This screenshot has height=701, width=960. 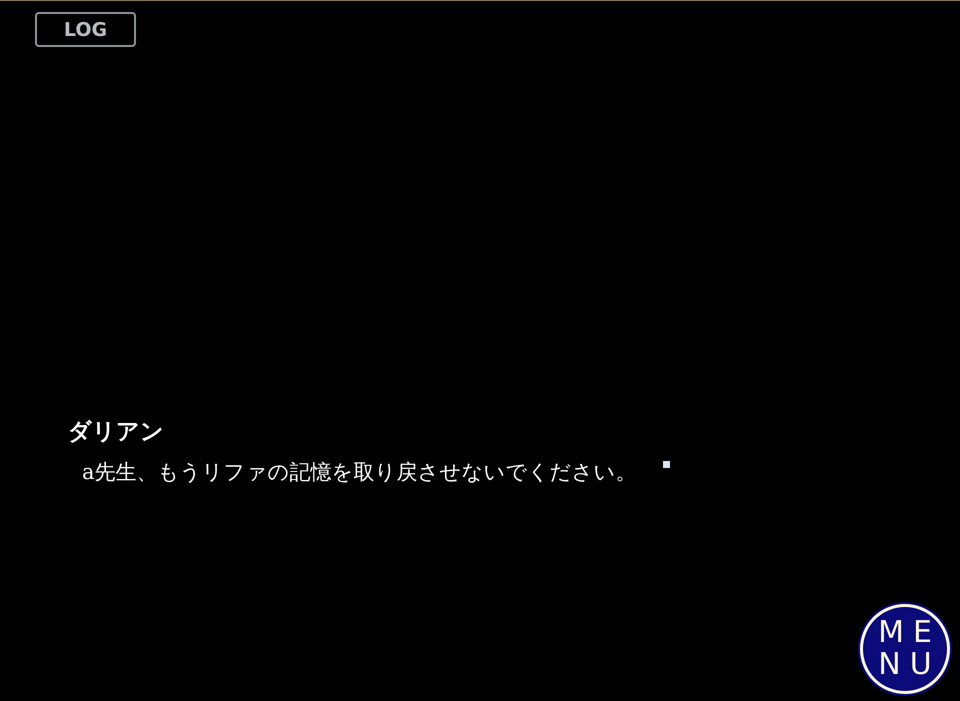 What do you see at coordinates (359, 472) in the screenshot?
I see `dialogue-text: a先生、もうリファの記憶を取り戻させないでください。` at bounding box center [359, 472].